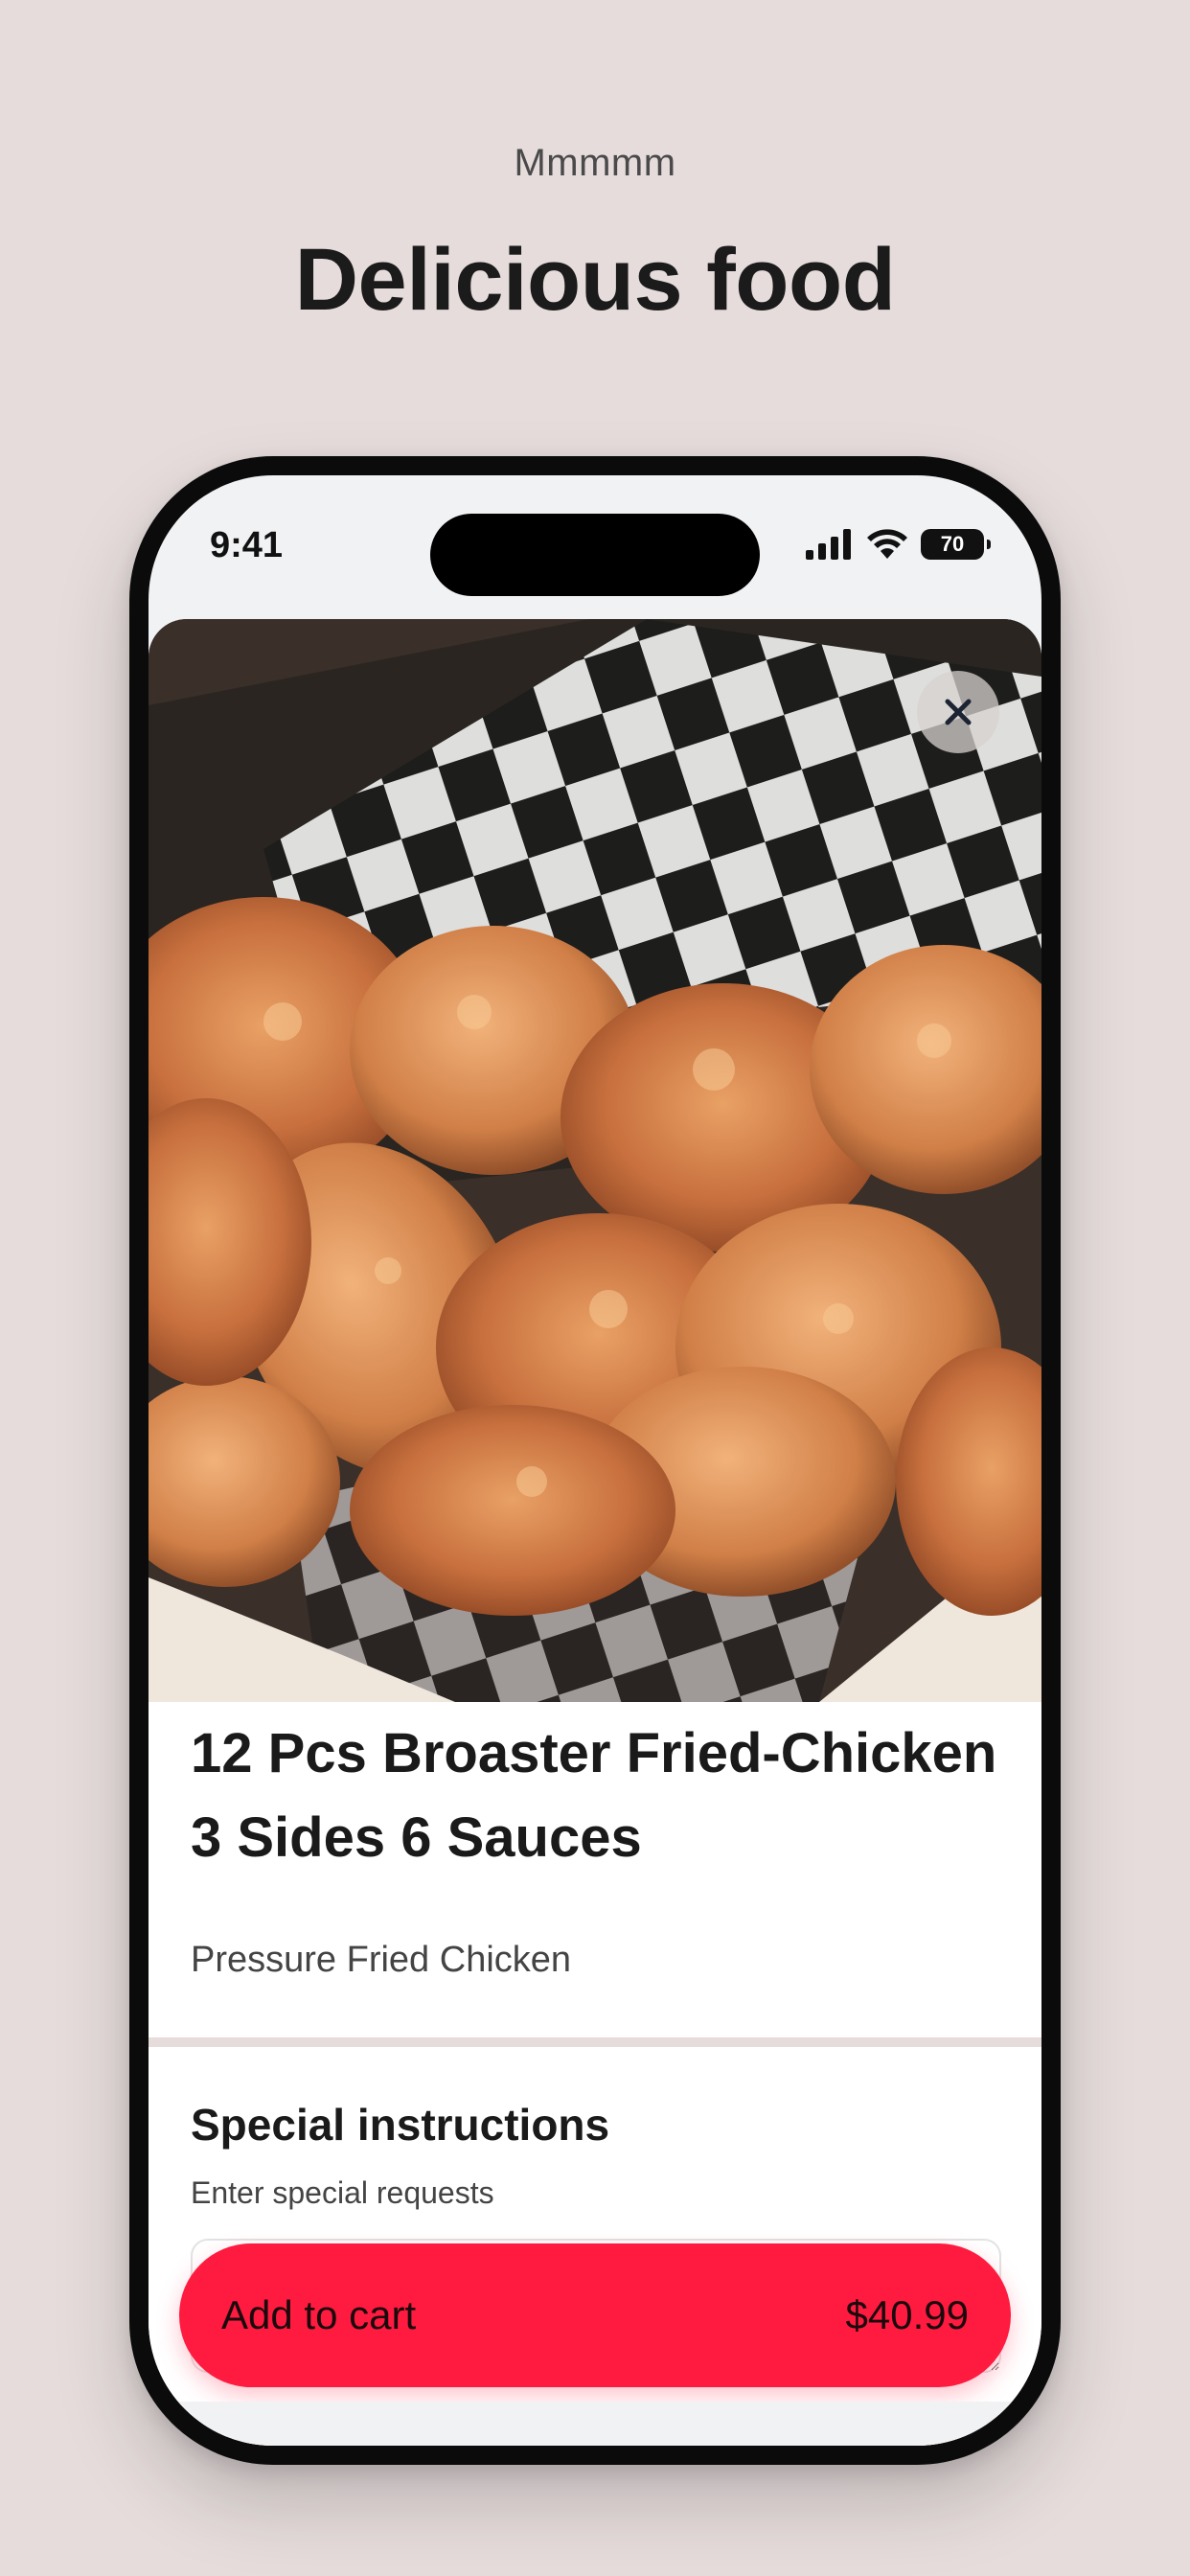  Describe the element at coordinates (595, 280) in the screenshot. I see `hero-title: Delicious food` at that location.